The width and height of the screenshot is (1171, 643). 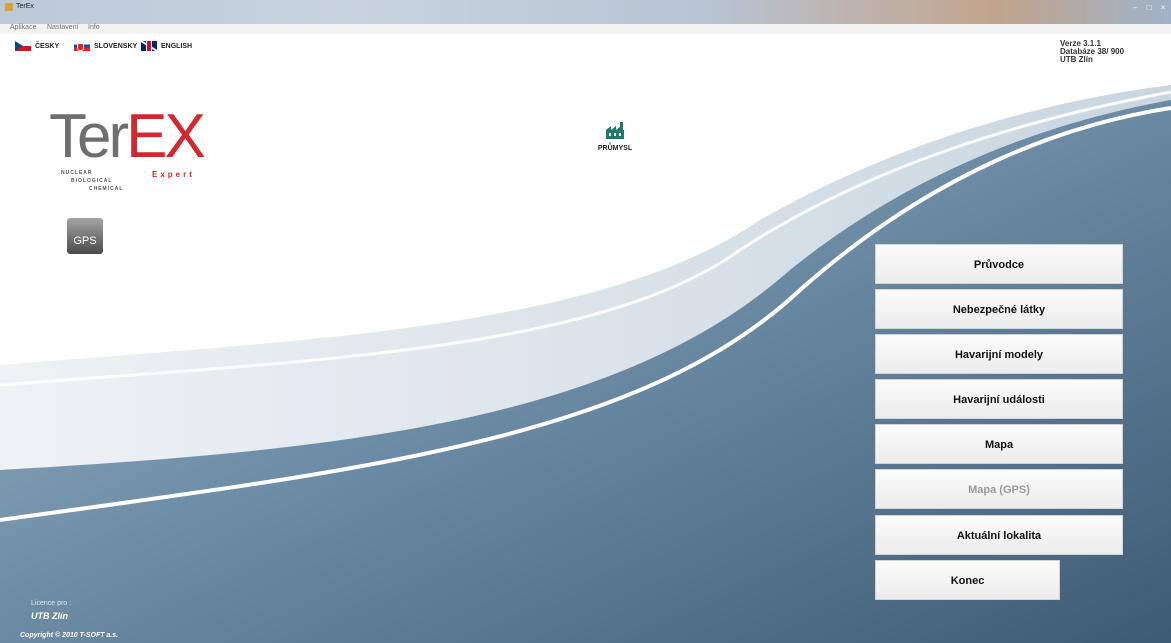 I want to click on lang-english: ENGLISH, so click(x=166, y=46).